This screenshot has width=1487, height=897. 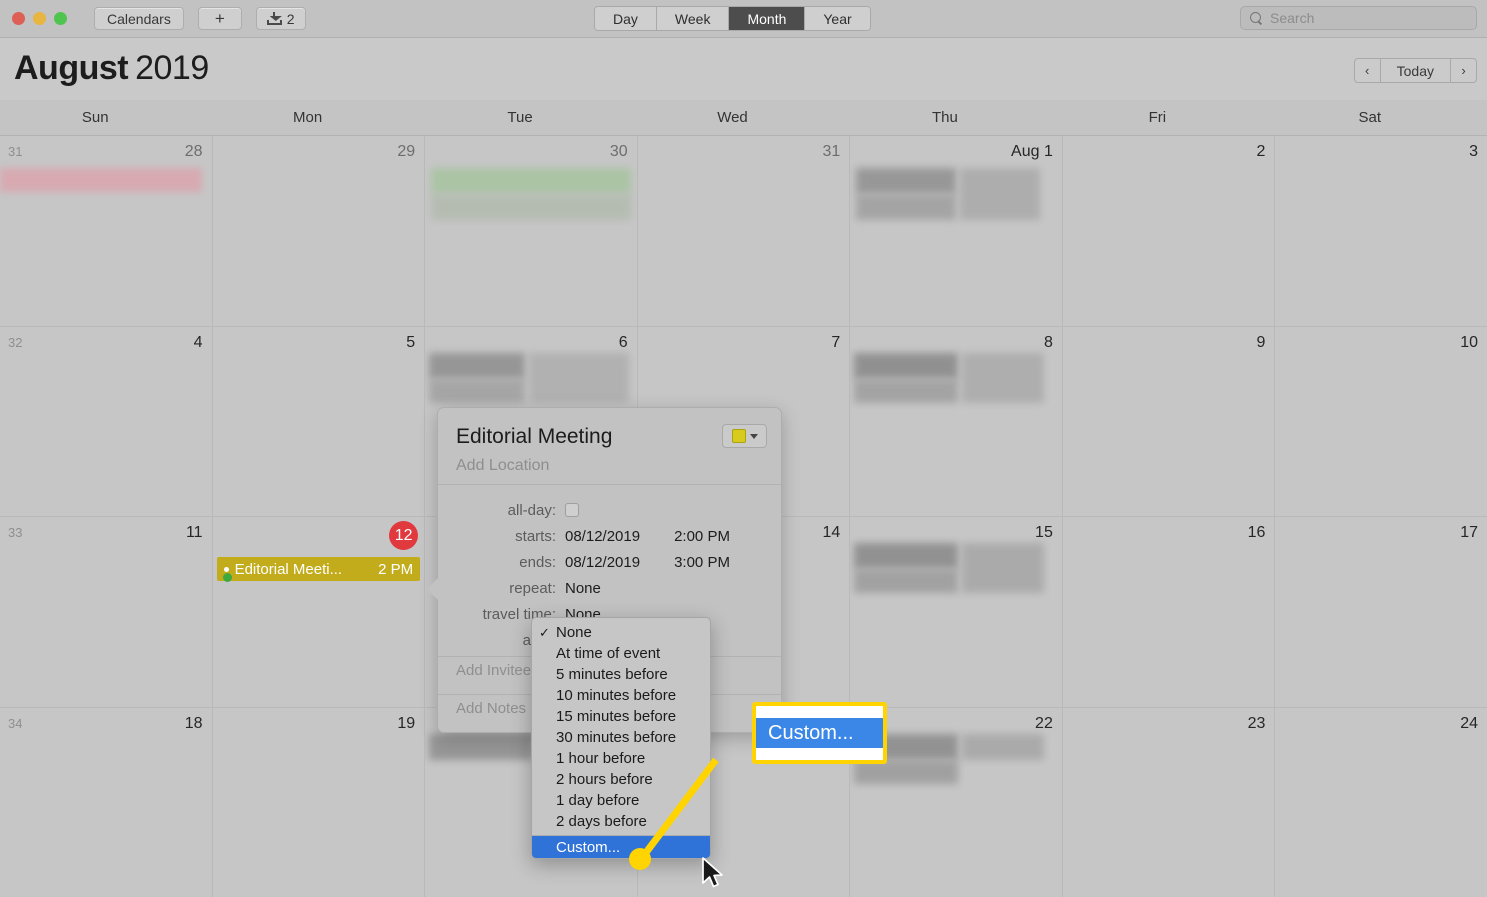 I want to click on date-navigation: ‹ Today ›, so click(x=1415, y=70).